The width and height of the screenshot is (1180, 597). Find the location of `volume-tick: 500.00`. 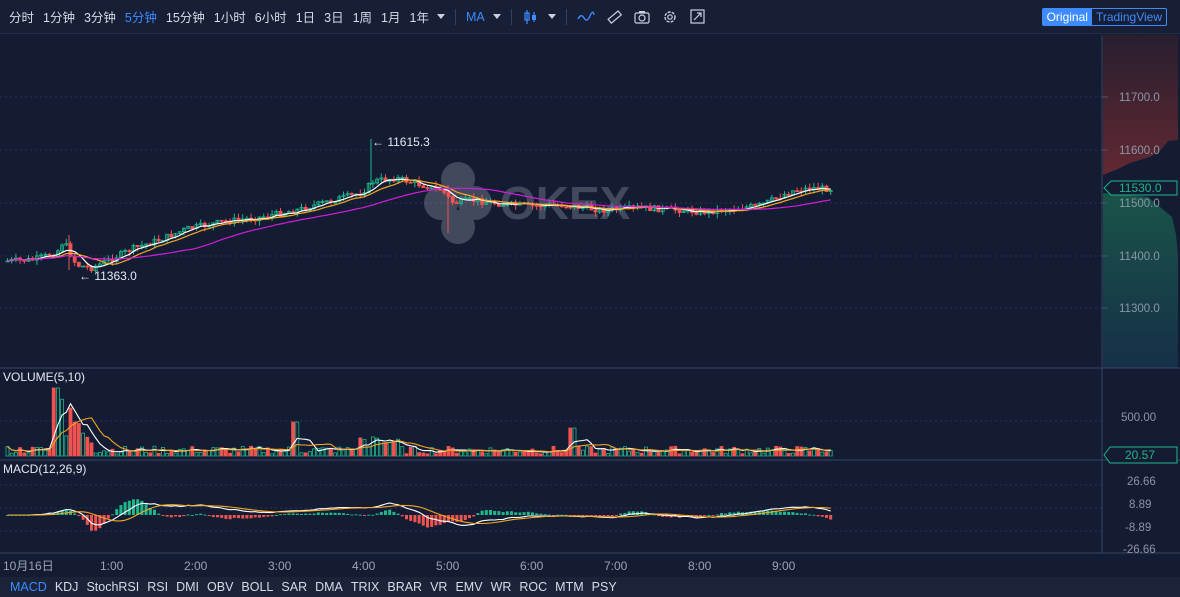

volume-tick: 500.00 is located at coordinates (1138, 418).